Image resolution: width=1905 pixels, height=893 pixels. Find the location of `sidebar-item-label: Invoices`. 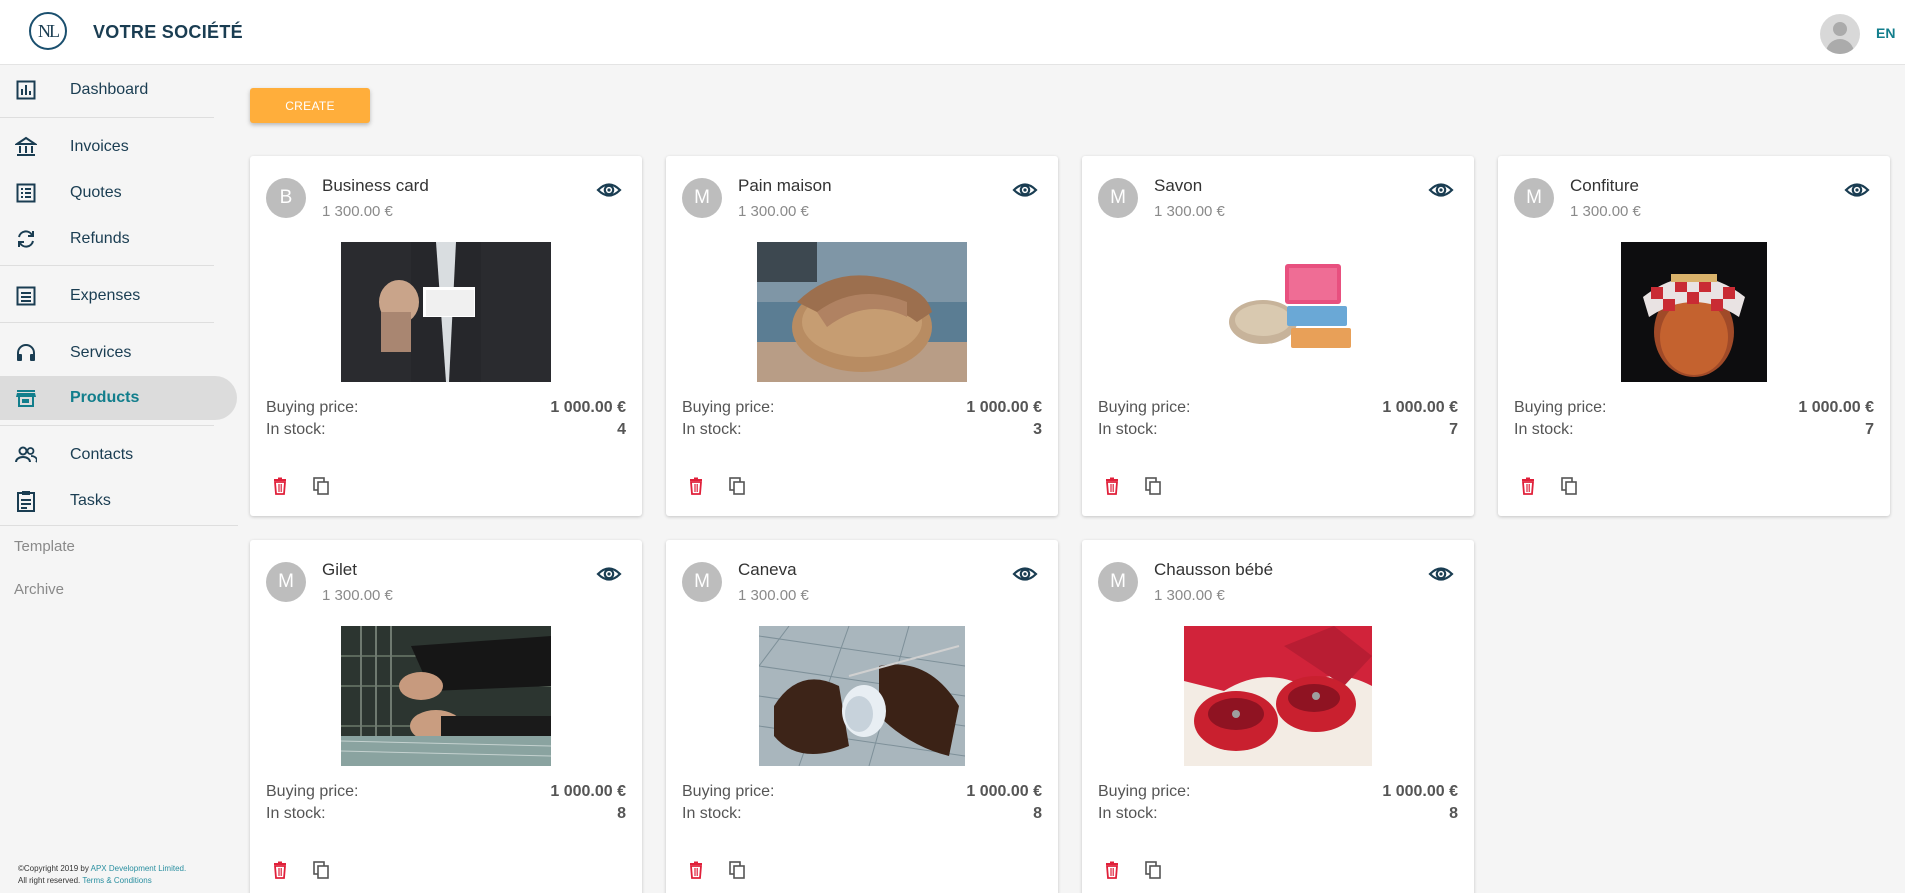

sidebar-item-label: Invoices is located at coordinates (99, 146).